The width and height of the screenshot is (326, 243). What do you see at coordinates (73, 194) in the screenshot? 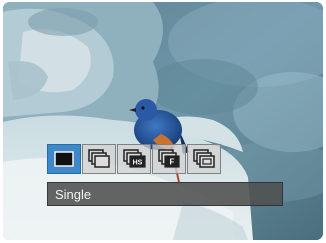
I see `selected-mode-label: Single` at bounding box center [73, 194].